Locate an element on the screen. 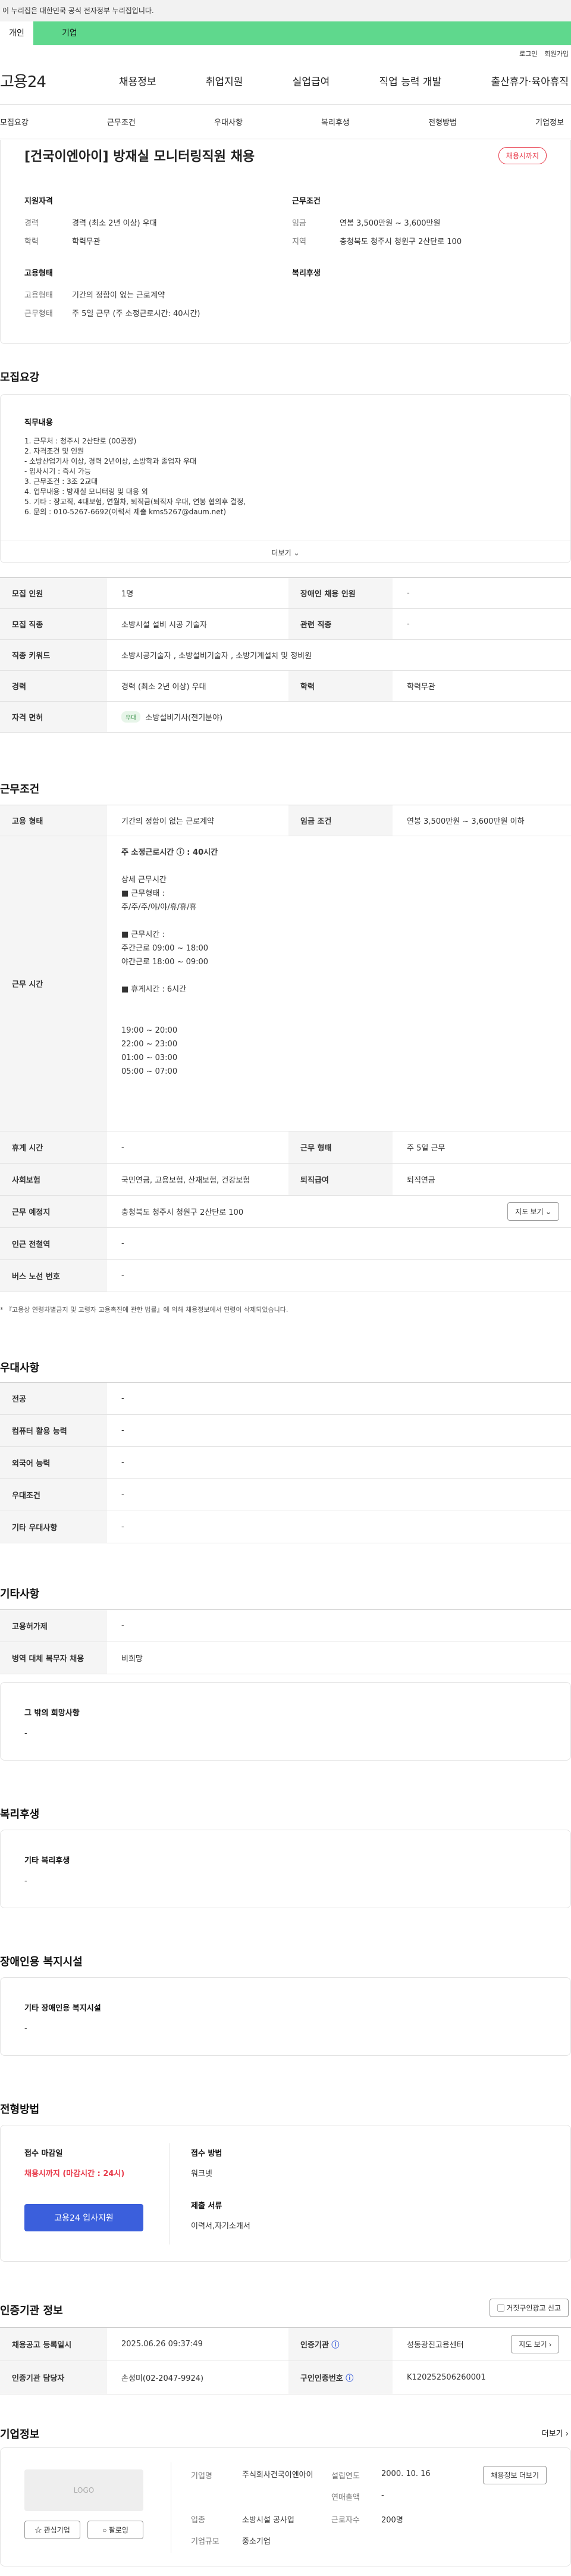 The height and width of the screenshot is (2576, 571). duty-line: 3. 근무조건 : 3조 2교대 is located at coordinates (61, 481).